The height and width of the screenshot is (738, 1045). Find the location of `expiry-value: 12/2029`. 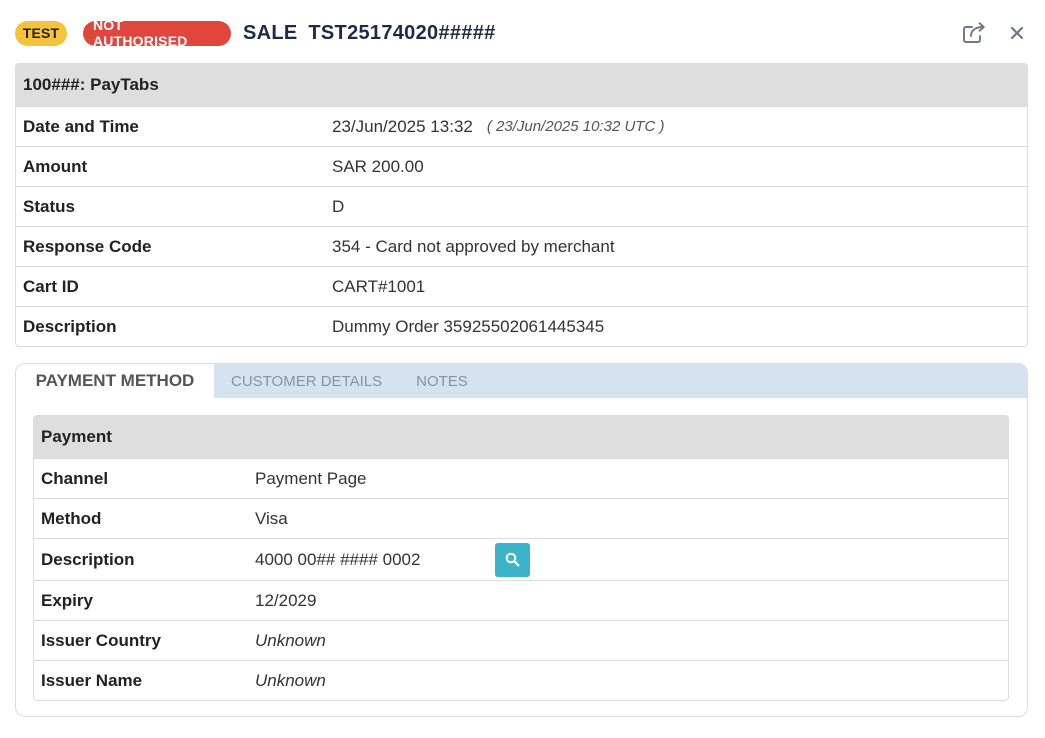

expiry-value: 12/2029 is located at coordinates (286, 600).